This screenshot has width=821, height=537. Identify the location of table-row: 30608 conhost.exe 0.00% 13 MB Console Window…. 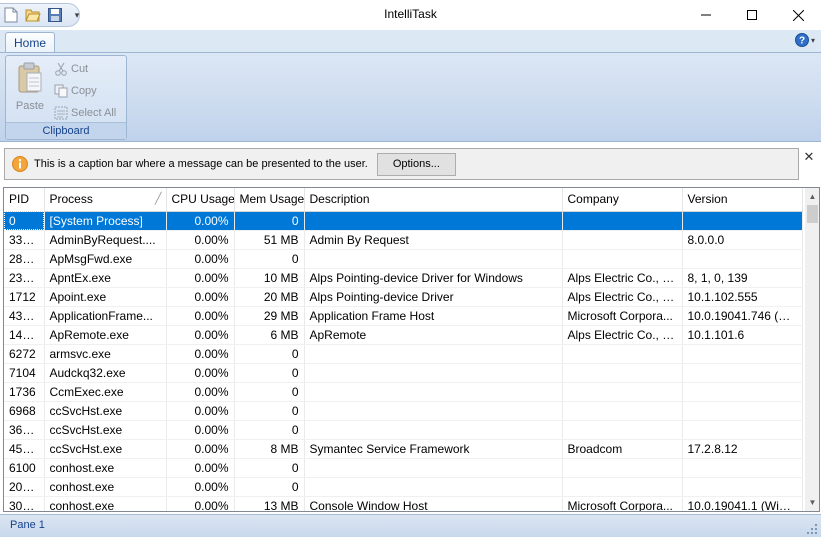
(403, 503).